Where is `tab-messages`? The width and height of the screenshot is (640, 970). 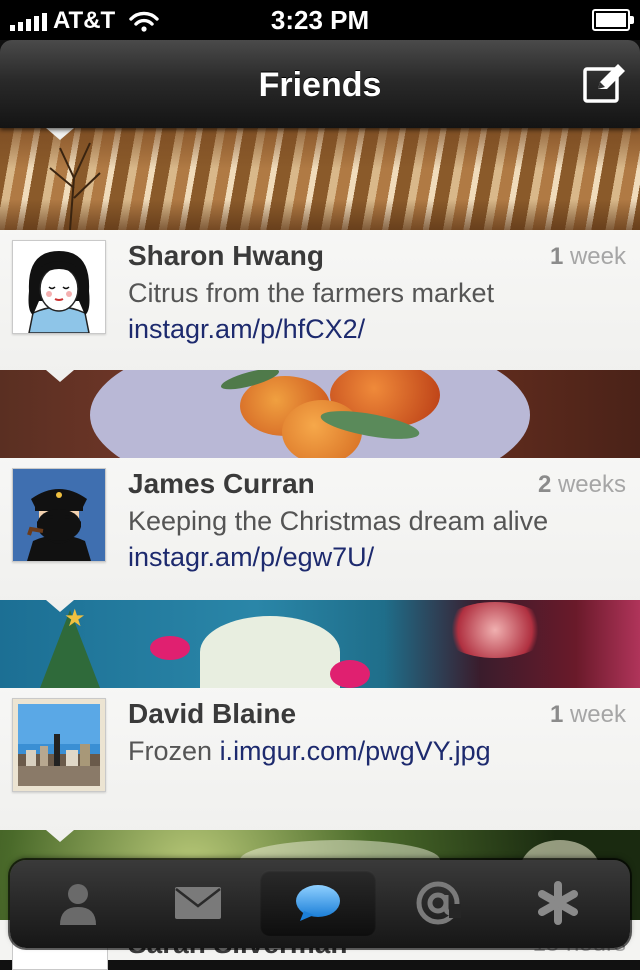
tab-messages is located at coordinates (198, 903).